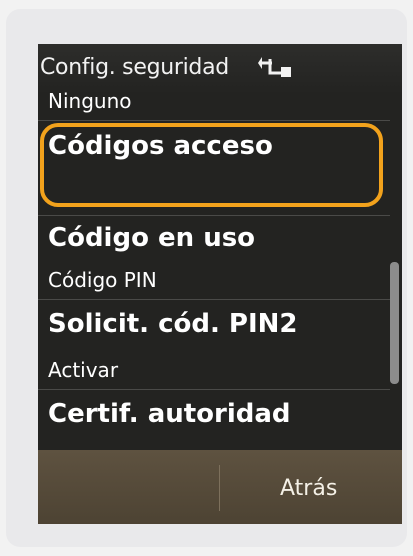  I want to click on list-item-codigo-en-uso: Código en uso, so click(151, 238).